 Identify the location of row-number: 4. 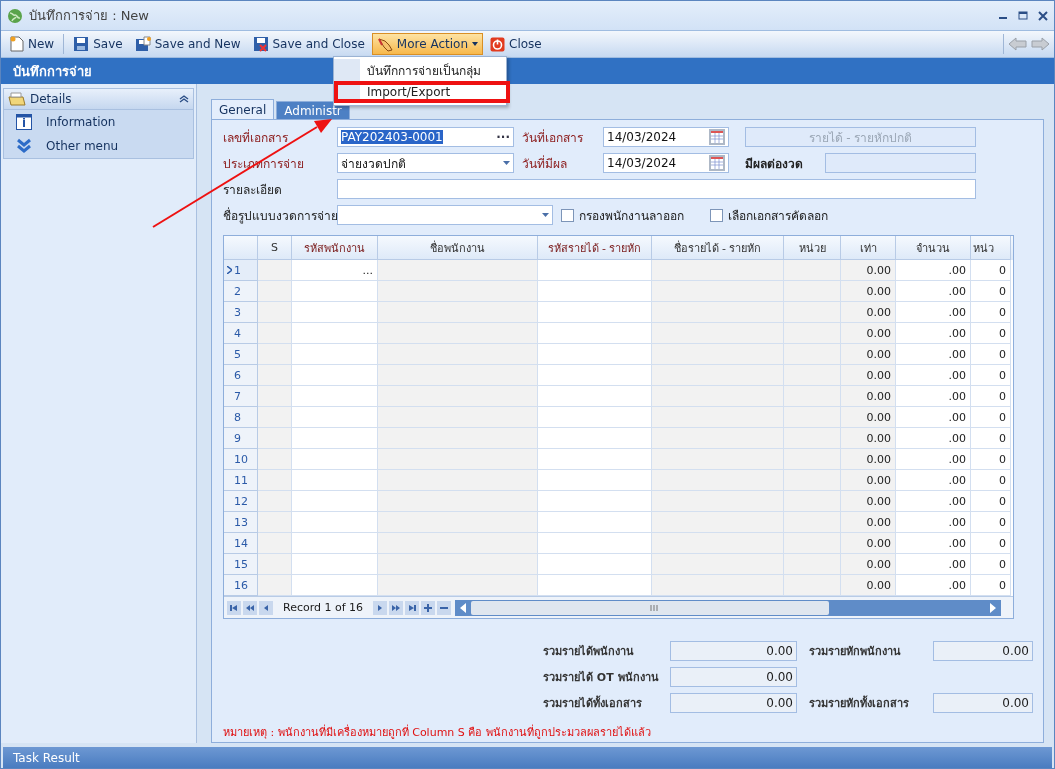
(237, 333).